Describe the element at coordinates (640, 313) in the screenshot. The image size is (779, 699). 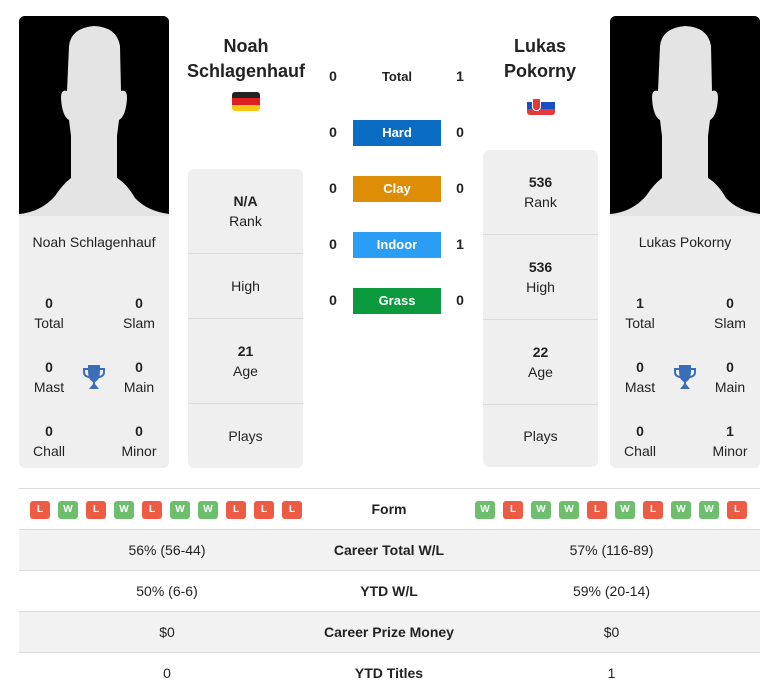
I see `title-total: 1 Total` at that location.